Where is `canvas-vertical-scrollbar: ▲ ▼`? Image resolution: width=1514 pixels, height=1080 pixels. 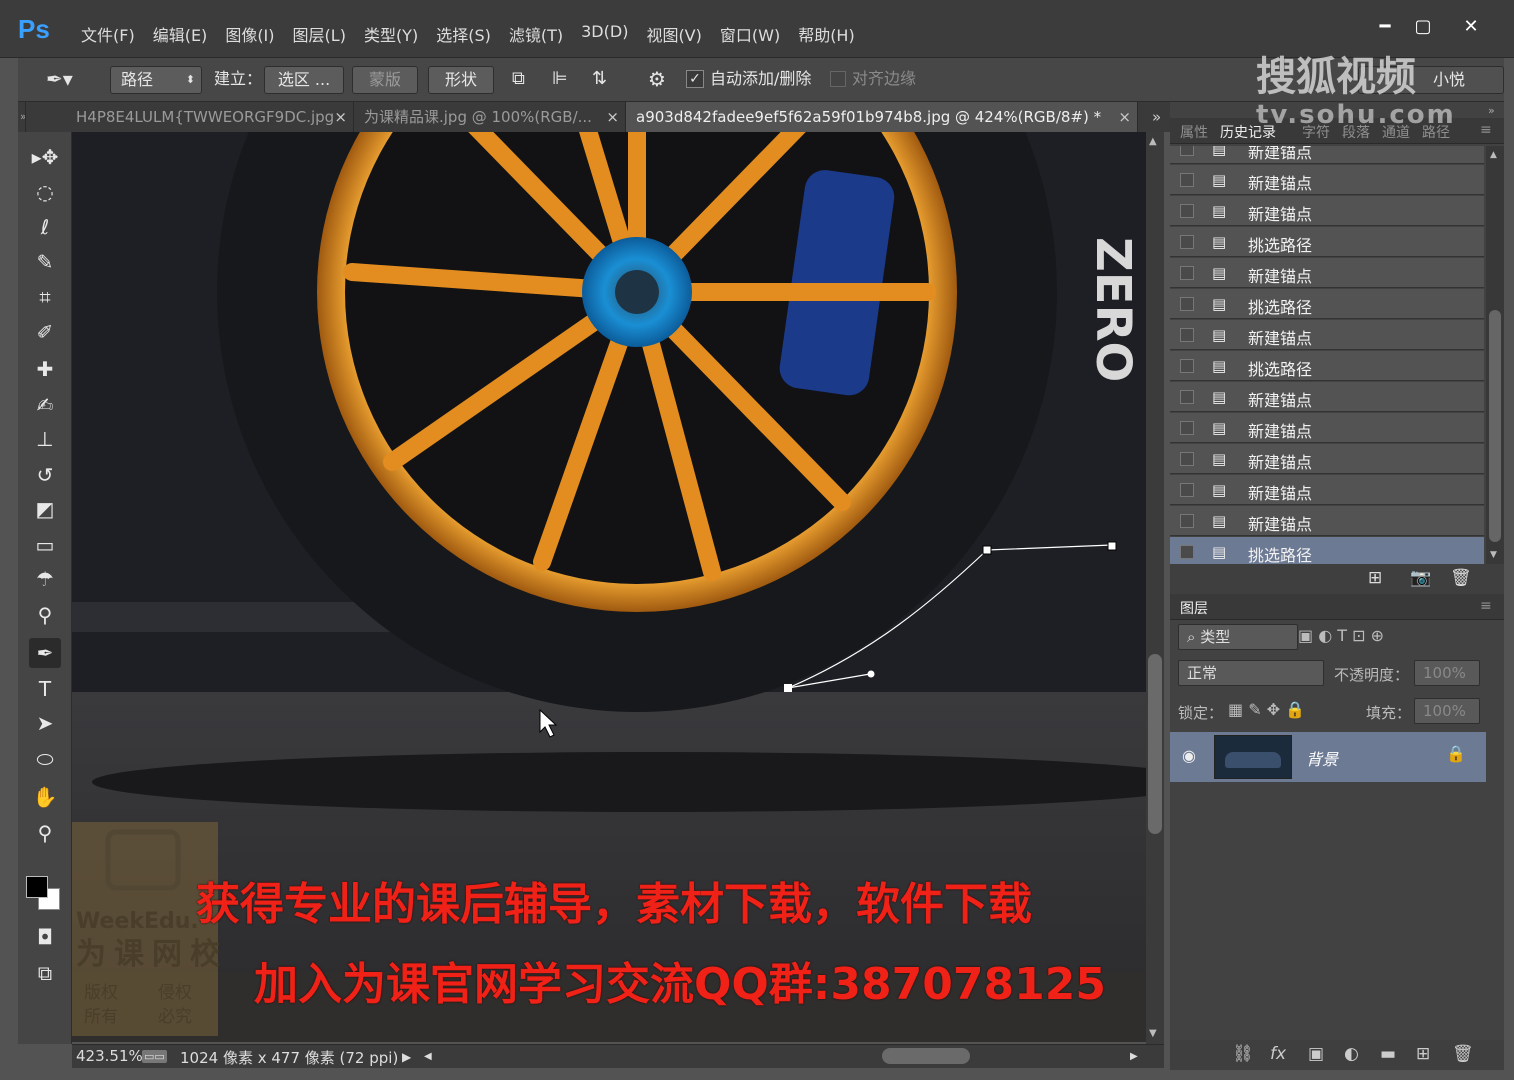 canvas-vertical-scrollbar: ▲ ▼ is located at coordinates (1155, 588).